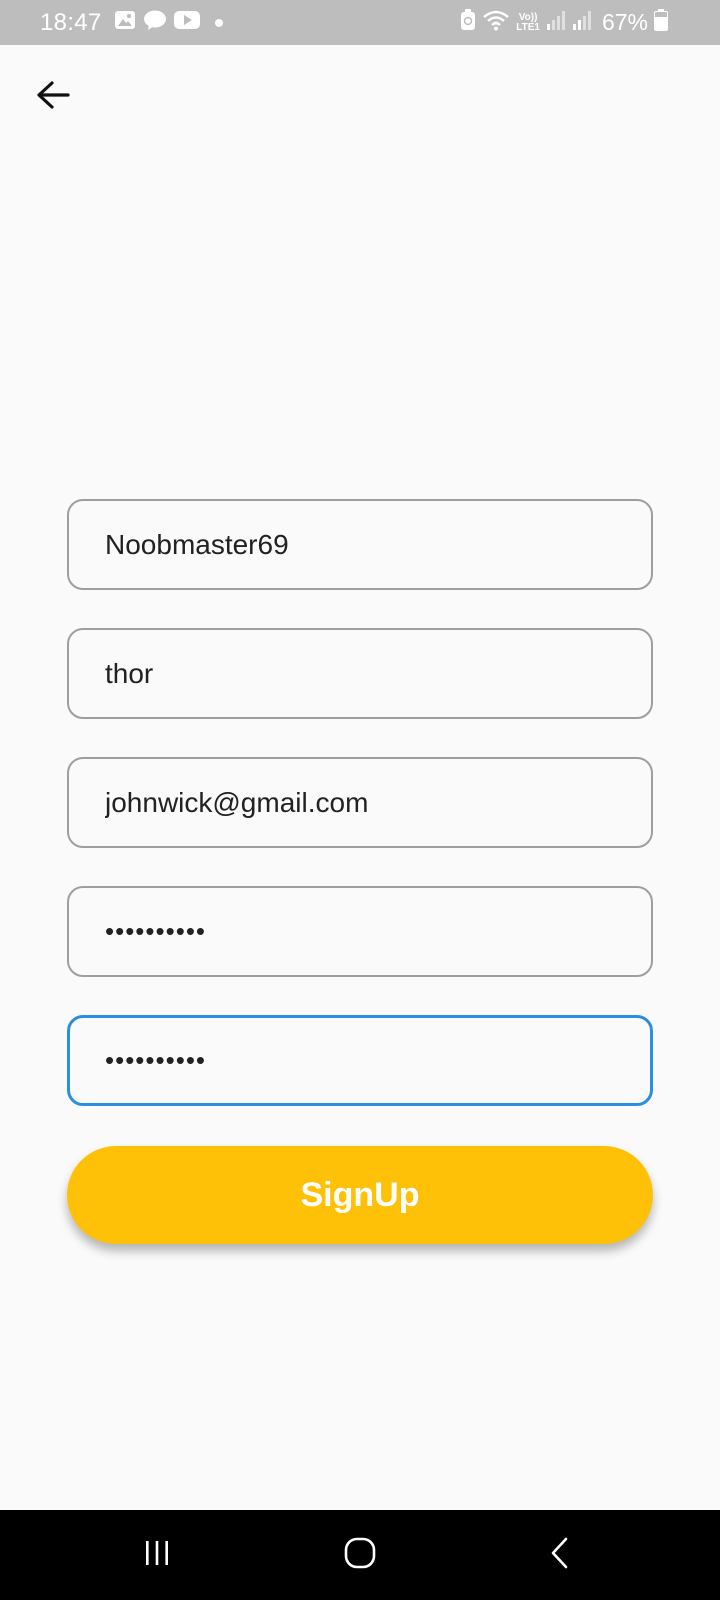 This screenshot has width=720, height=1600. I want to click on lte-indicator: Vo)) LTE1, so click(528, 22).